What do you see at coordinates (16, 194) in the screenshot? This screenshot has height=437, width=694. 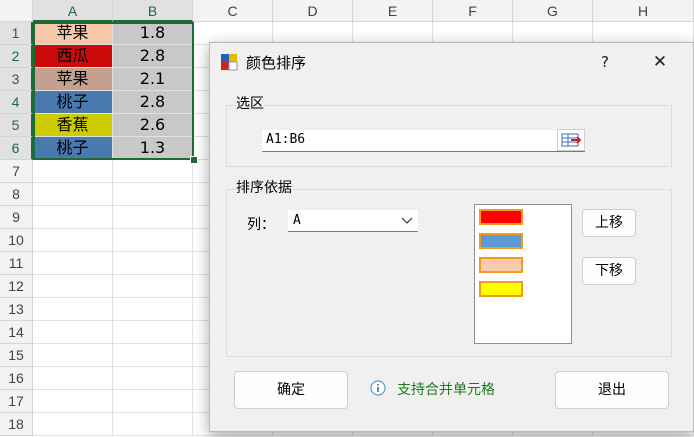 I see `row-header-8: 8` at bounding box center [16, 194].